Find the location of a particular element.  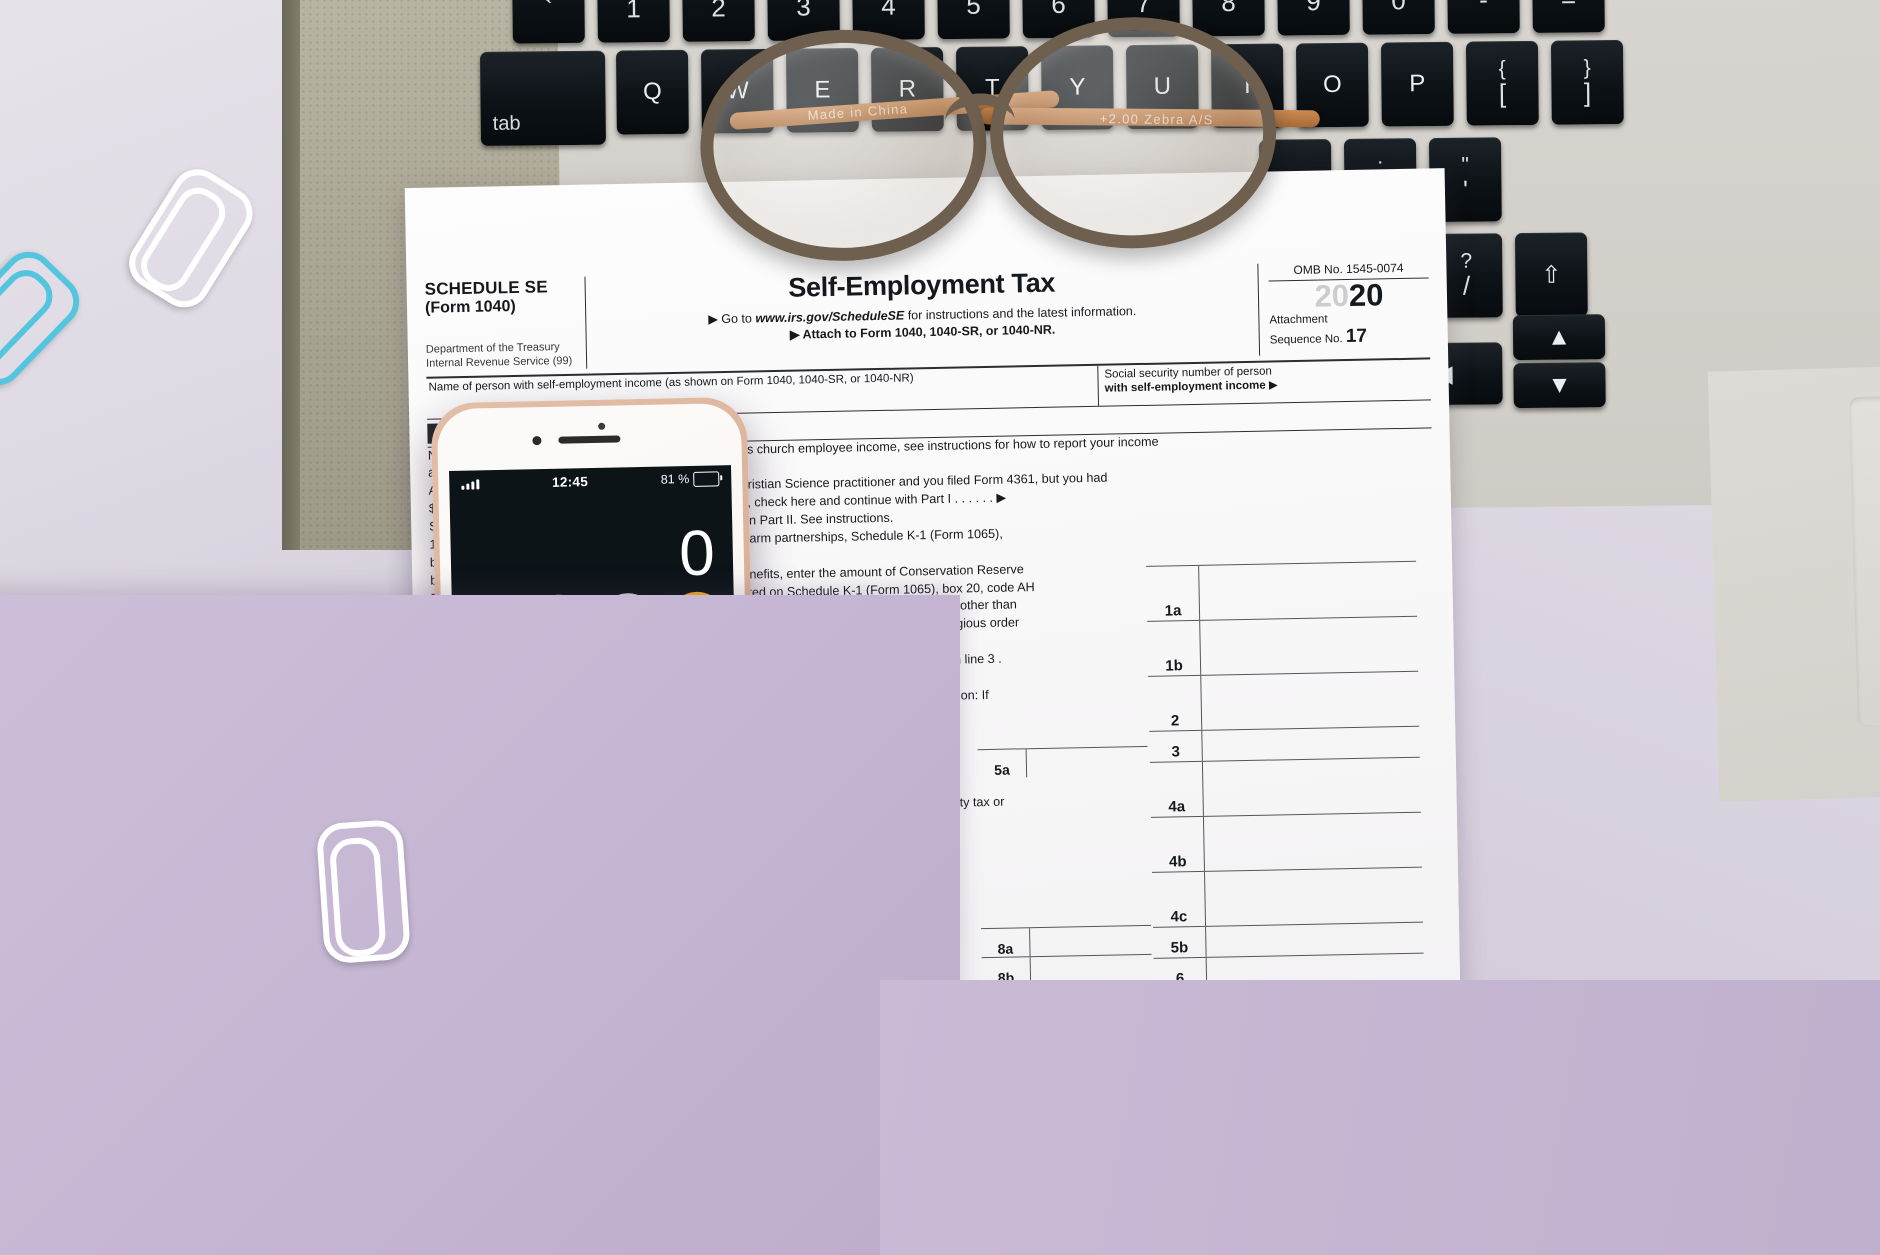

key-p: P is located at coordinates (1417, 84).